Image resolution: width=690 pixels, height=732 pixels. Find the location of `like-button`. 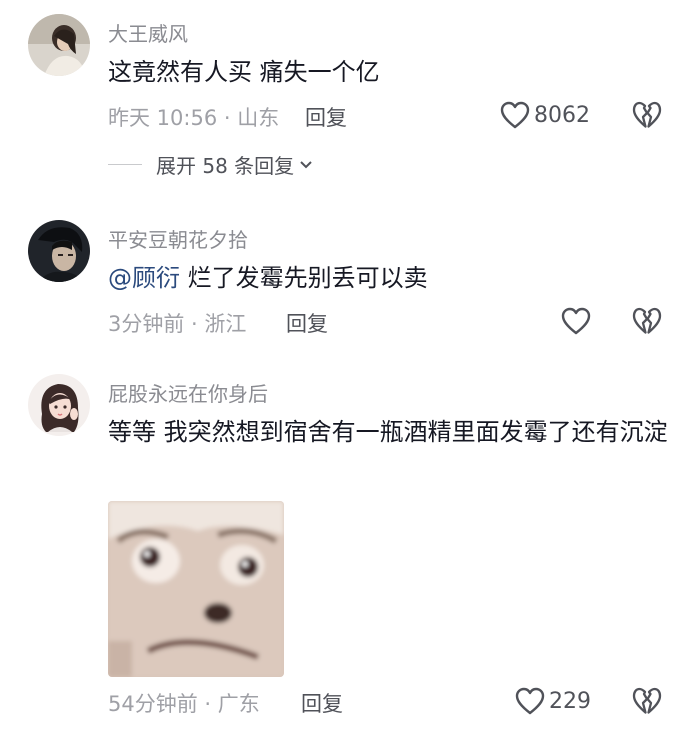

like-button is located at coordinates (576, 321).